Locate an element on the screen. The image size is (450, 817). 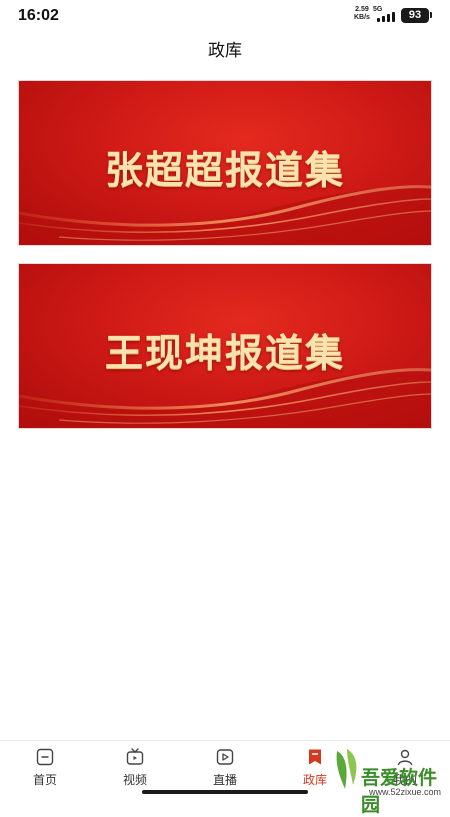
nav-label-home: 首页 is located at coordinates (44, 780).